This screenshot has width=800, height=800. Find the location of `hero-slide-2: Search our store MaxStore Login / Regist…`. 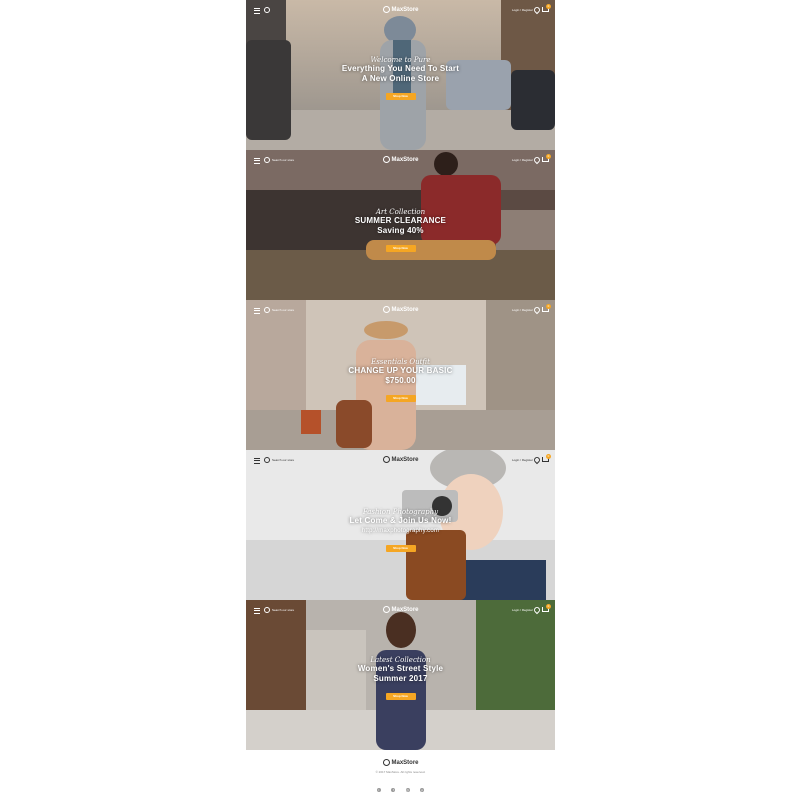

hero-slide-2: Search our store MaxStore Login / Regist… is located at coordinates (400, 225).